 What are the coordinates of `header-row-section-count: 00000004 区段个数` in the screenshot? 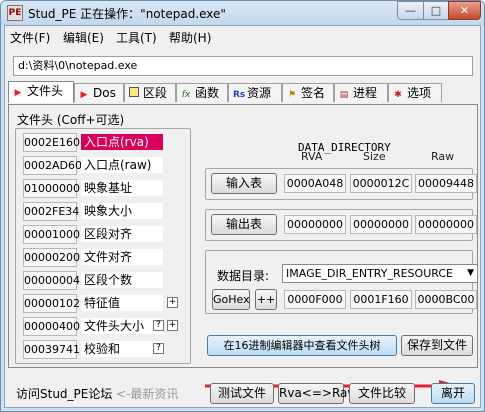 It's located at (103, 280).